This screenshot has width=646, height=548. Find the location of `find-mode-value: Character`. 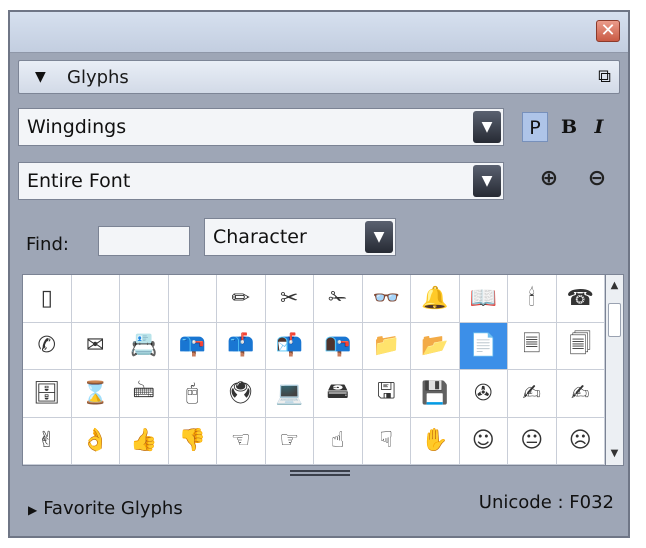

find-mode-value: Character is located at coordinates (260, 237).